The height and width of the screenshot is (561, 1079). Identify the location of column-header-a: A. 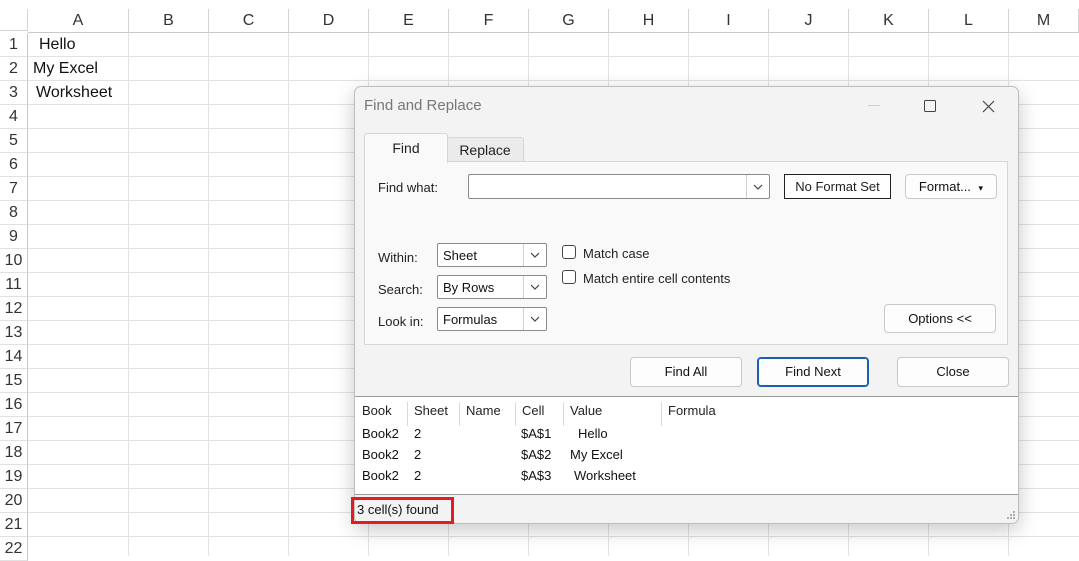
(78, 21).